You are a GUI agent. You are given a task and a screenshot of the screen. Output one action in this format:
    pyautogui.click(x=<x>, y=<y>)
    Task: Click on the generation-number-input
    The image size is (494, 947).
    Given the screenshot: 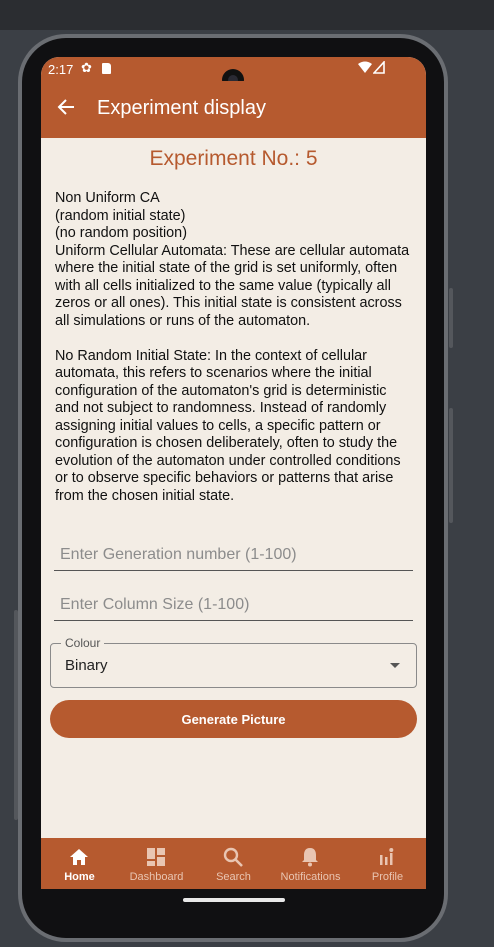 What is the action you would take?
    pyautogui.click(x=236, y=555)
    